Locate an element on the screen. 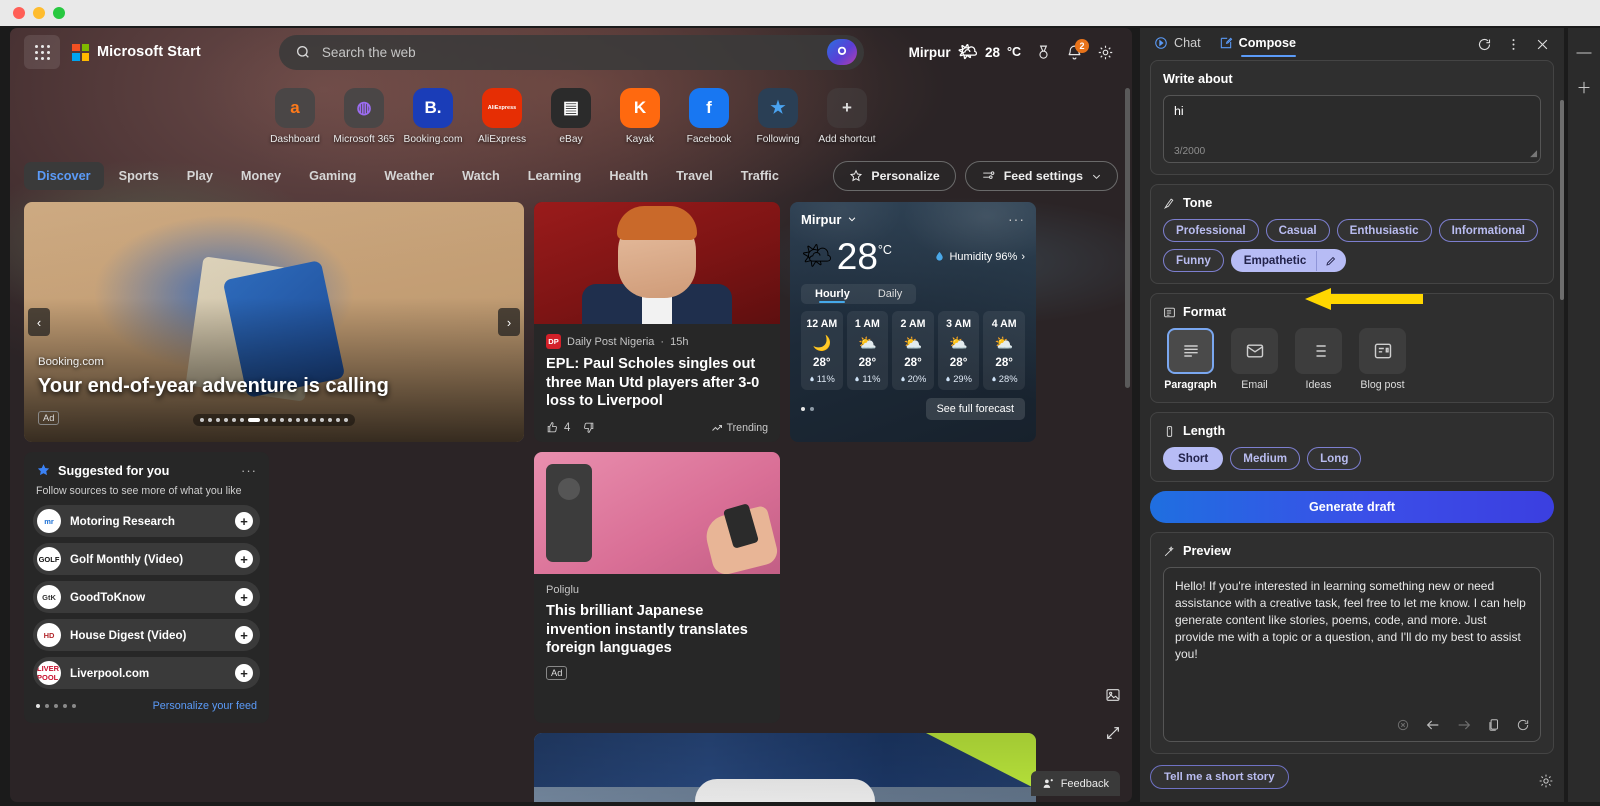 The image size is (1600, 806). notifications-button: 2 is located at coordinates (1077, 49).